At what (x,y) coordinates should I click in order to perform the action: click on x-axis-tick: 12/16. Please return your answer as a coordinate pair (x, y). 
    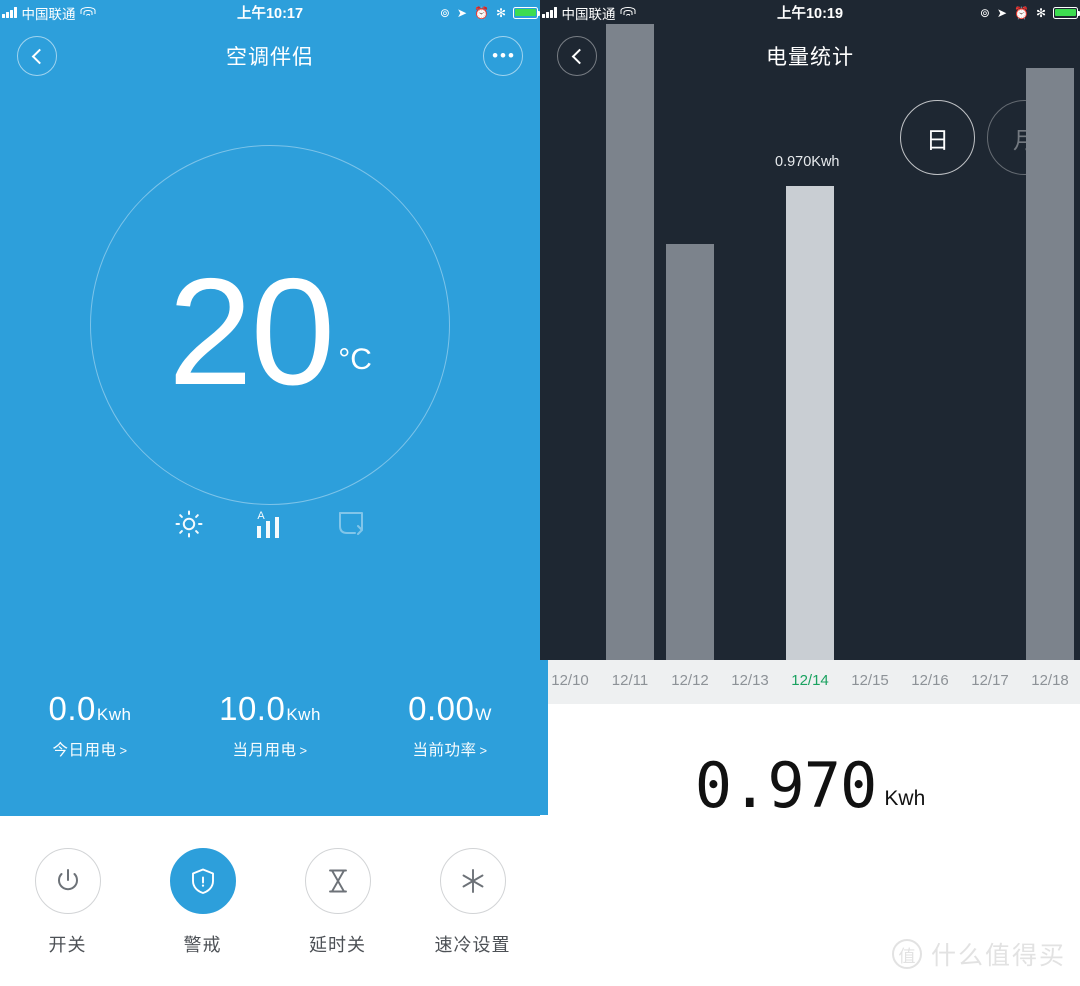
    Looking at the image, I should click on (930, 680).